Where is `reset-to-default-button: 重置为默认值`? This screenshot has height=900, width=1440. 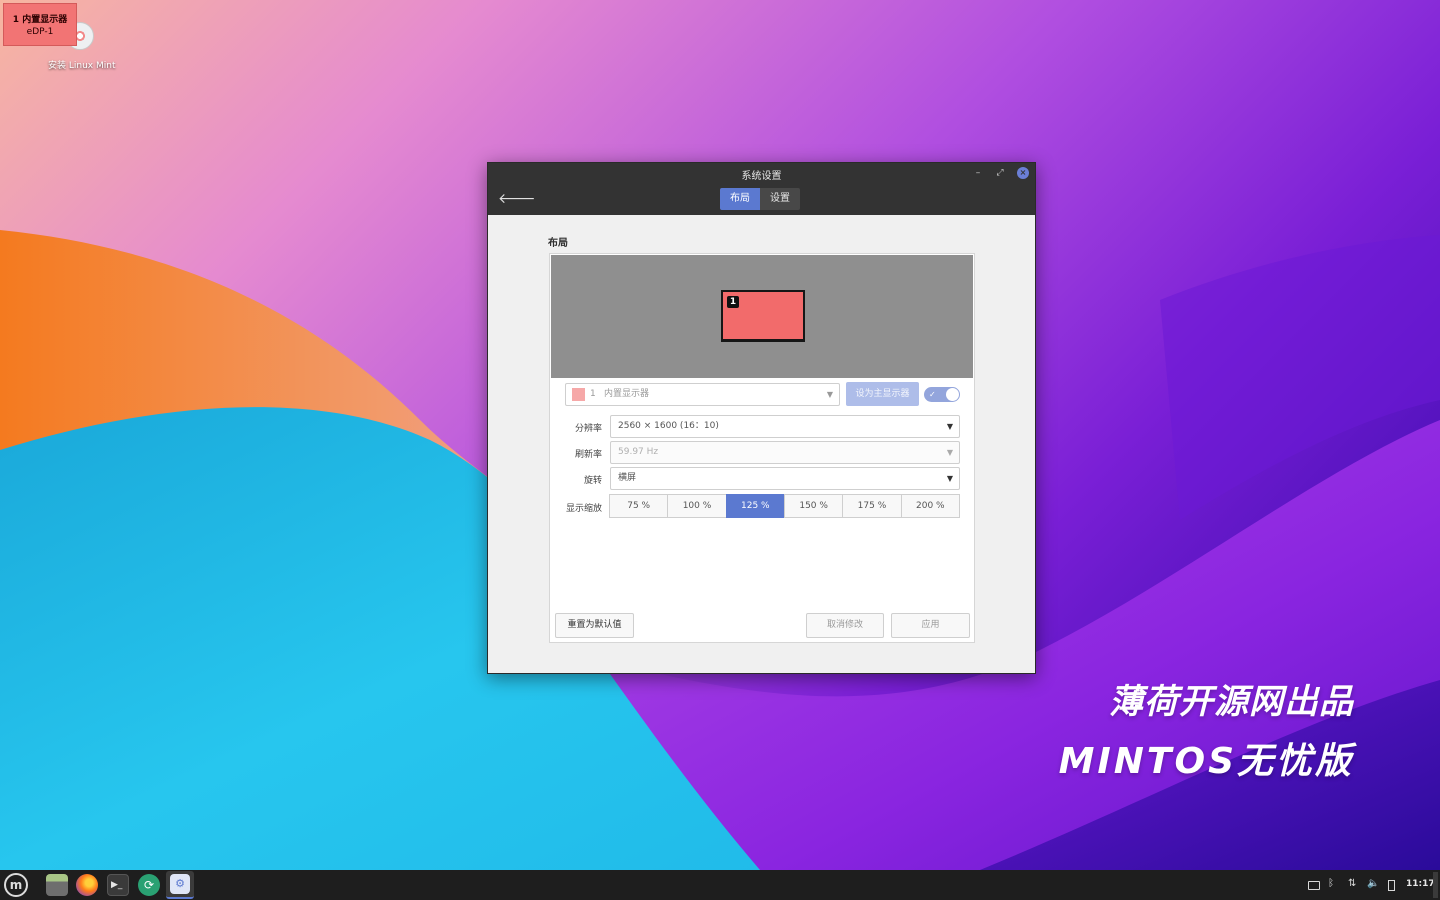 reset-to-default-button: 重置为默认值 is located at coordinates (594, 625).